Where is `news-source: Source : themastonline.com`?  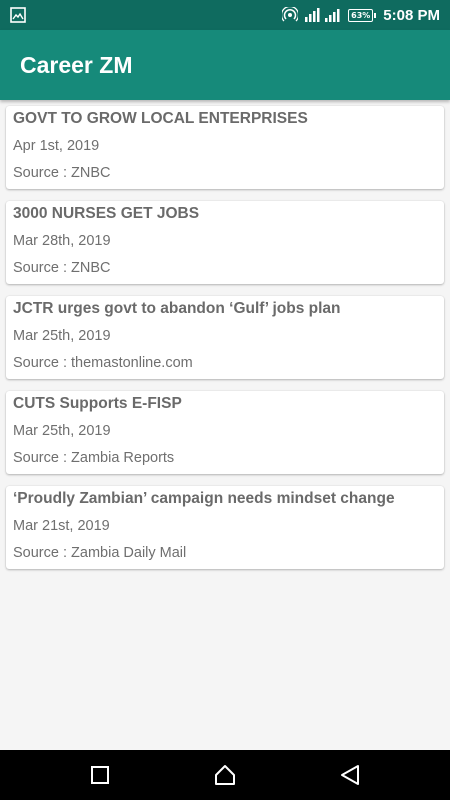
news-source: Source : themastonline.com is located at coordinates (103, 363).